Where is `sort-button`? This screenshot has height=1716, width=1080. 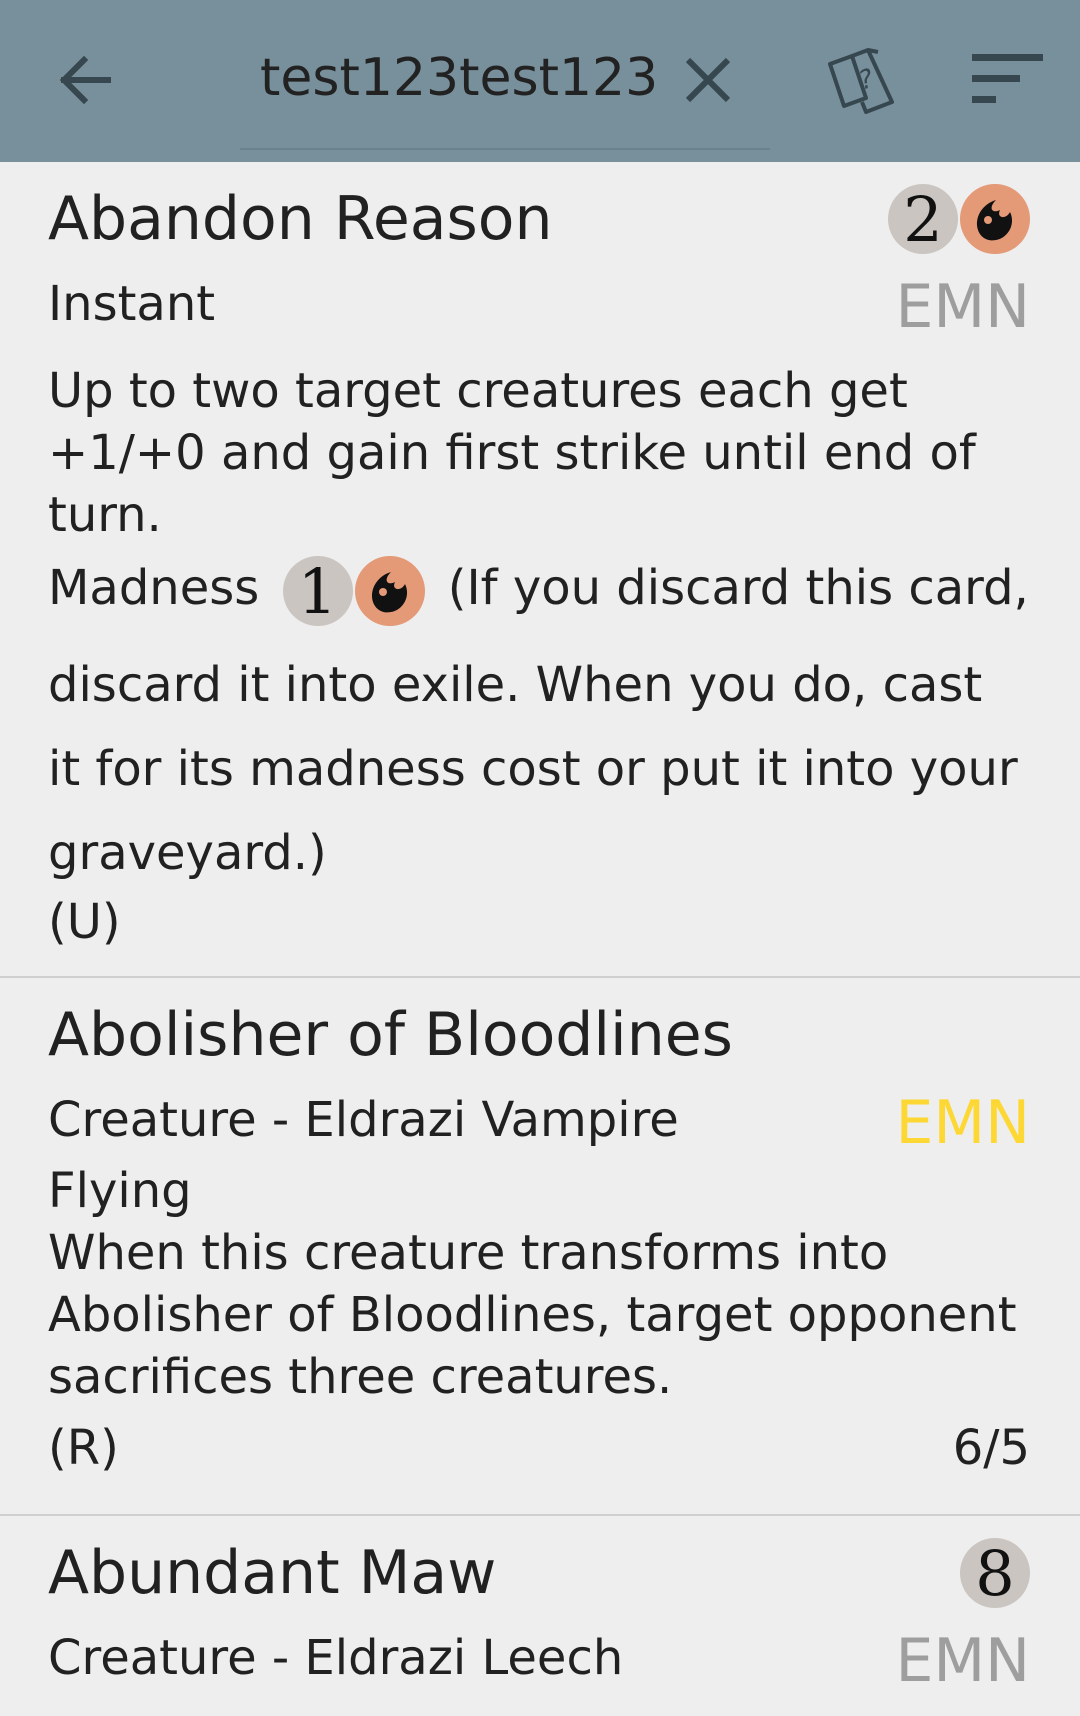
sort-button is located at coordinates (1007, 79).